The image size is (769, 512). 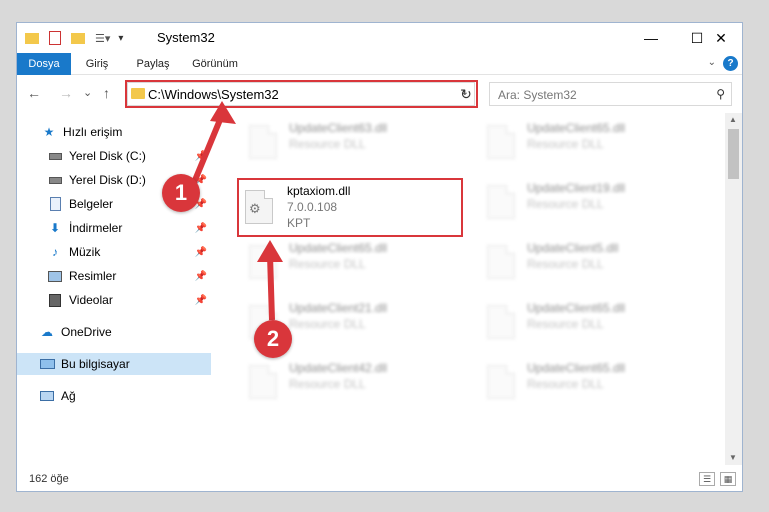 What do you see at coordinates (96, 228) in the screenshot?
I see `sidebar-item-label: İndirmeler` at bounding box center [96, 228].